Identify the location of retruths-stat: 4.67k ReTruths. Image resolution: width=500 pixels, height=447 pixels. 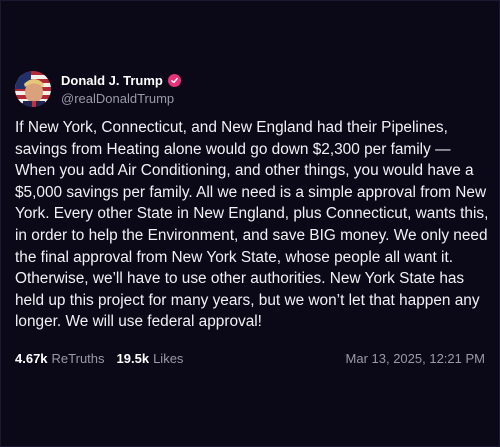
(60, 358).